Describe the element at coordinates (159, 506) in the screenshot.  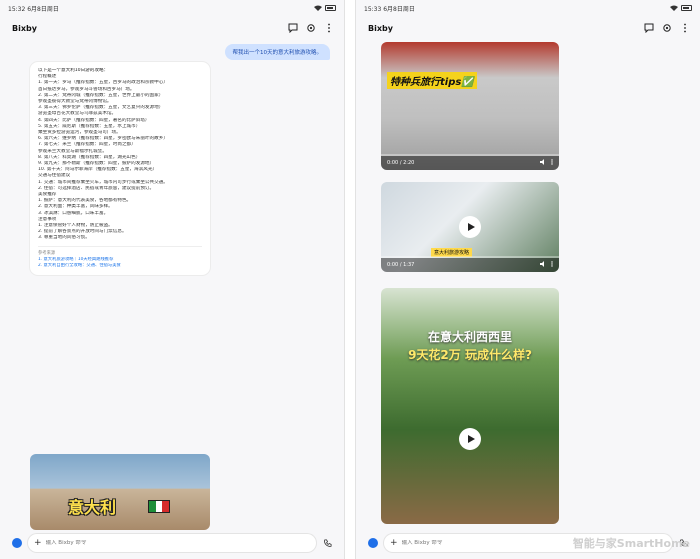
I see `italian-flag-icon` at that location.